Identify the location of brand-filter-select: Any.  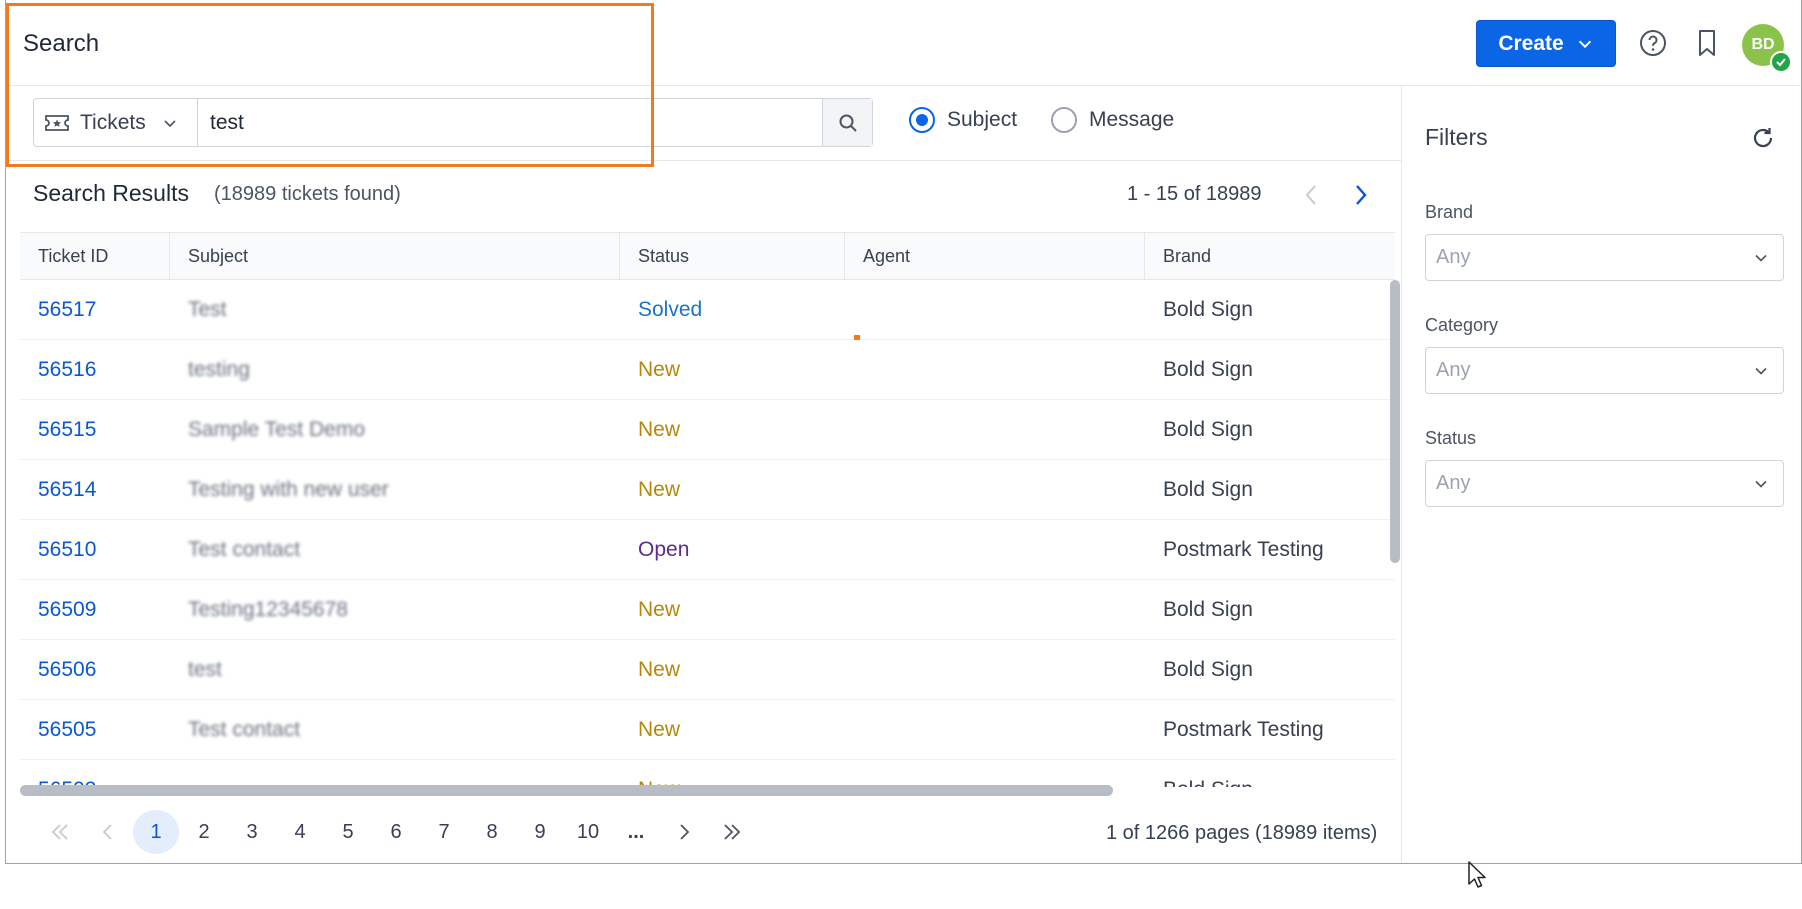
(1604, 257).